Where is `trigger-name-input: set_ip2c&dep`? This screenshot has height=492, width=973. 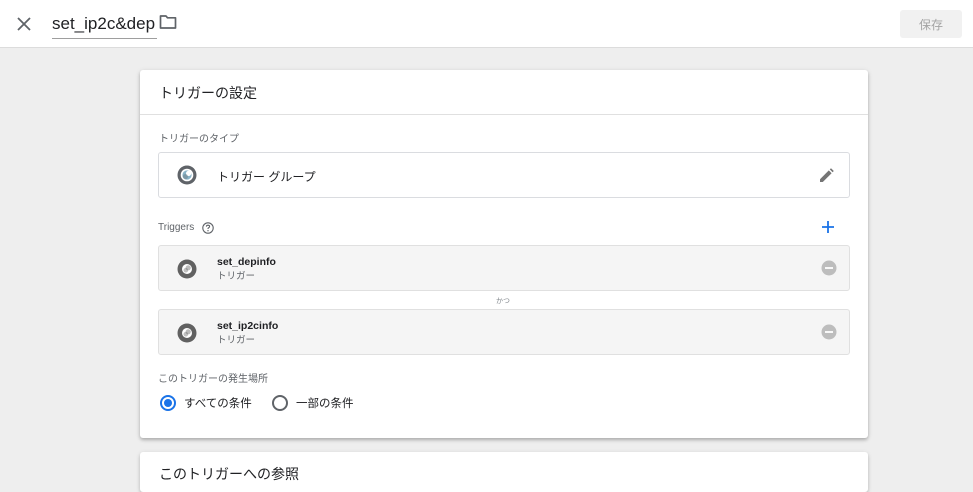
trigger-name-input: set_ip2c&dep is located at coordinates (105, 25).